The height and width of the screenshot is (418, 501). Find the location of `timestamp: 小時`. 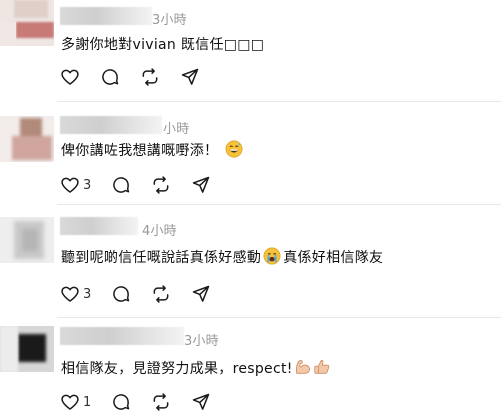

timestamp: 小時 is located at coordinates (176, 129).